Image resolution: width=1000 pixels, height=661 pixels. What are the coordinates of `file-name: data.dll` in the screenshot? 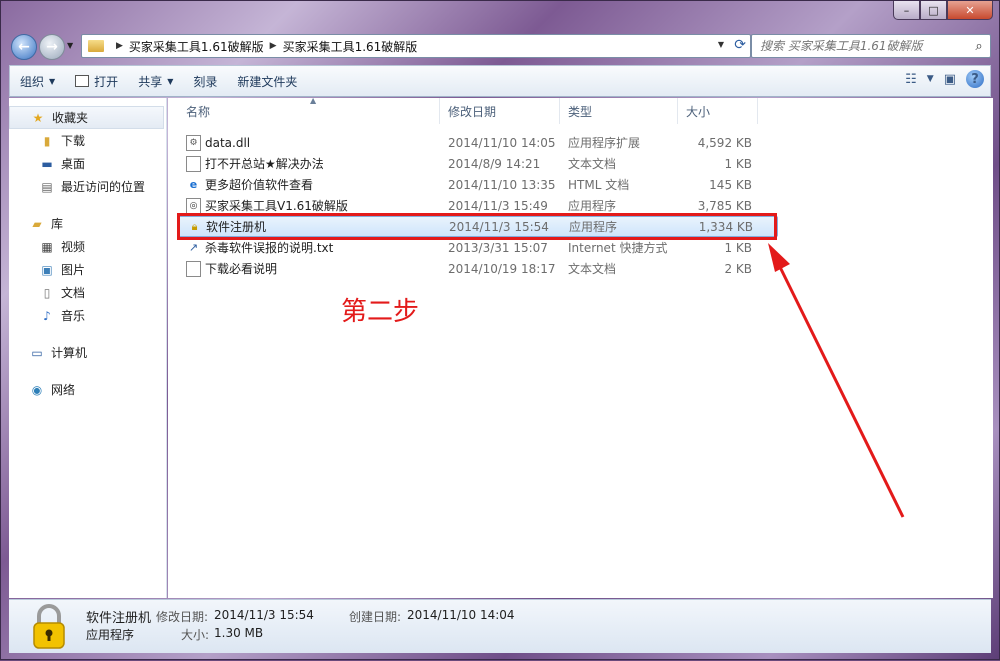 It's located at (228, 142).